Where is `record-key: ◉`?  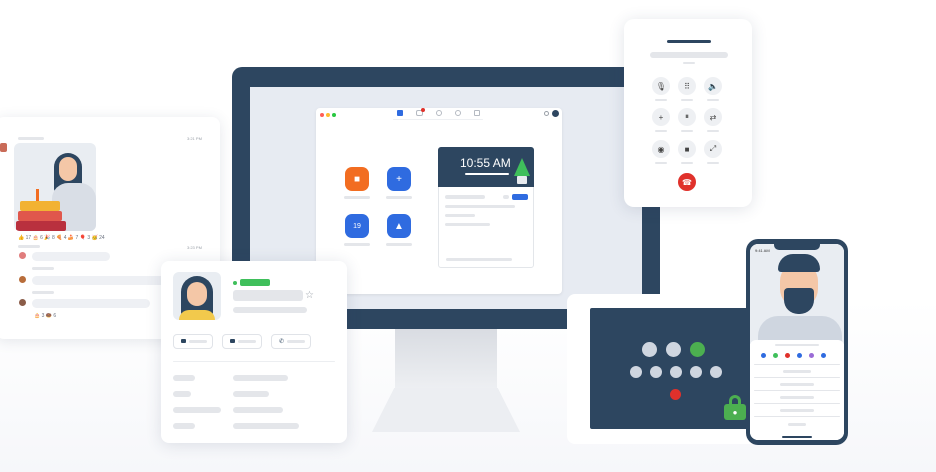
record-key: ◉ is located at coordinates (661, 149).